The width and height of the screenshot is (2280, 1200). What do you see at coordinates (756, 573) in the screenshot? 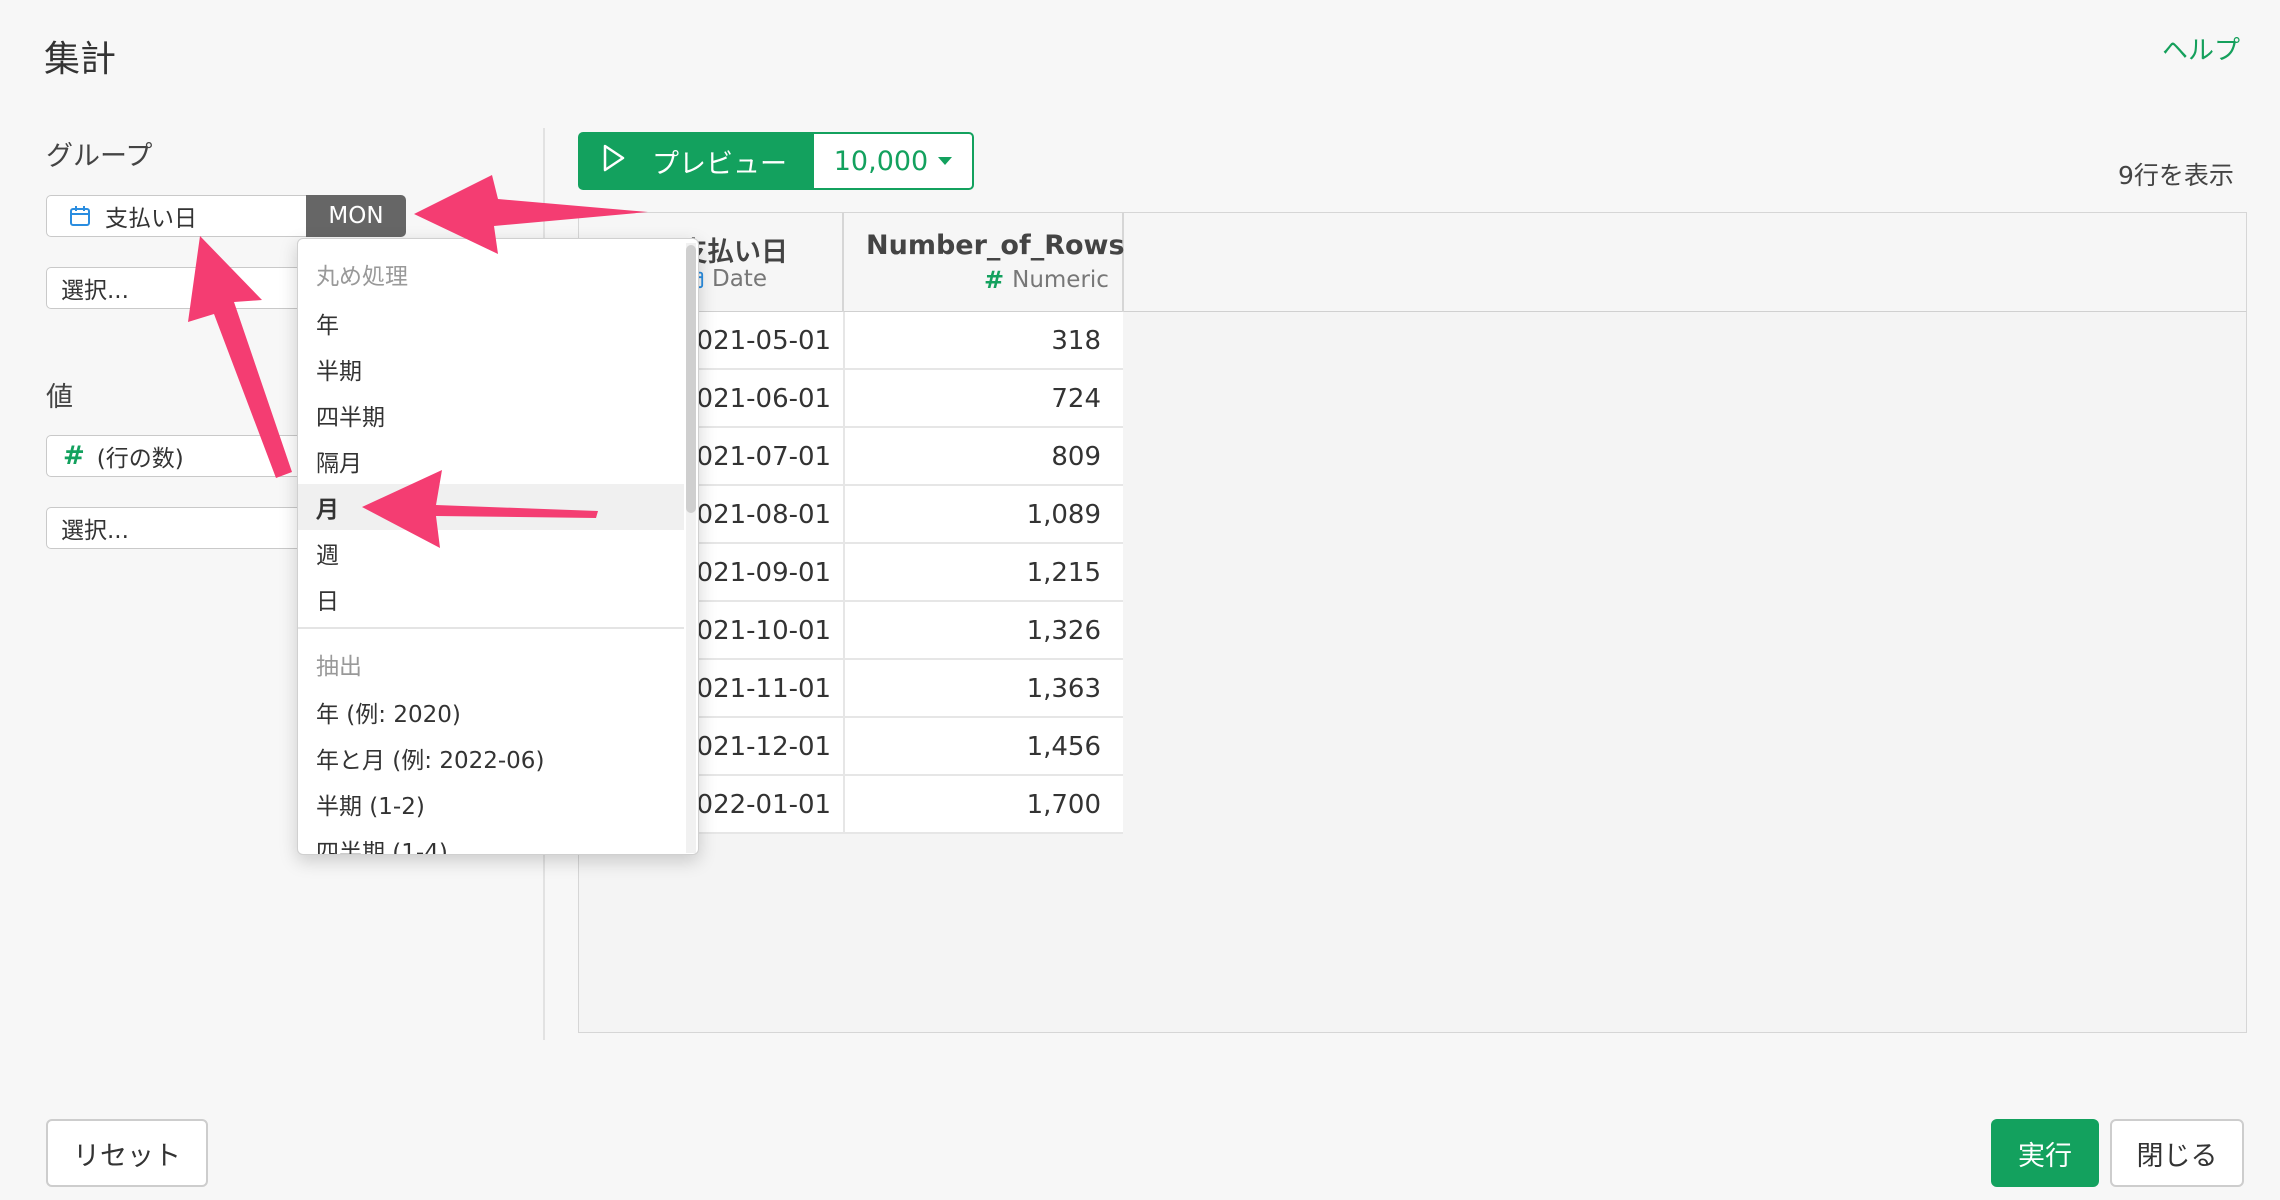
I see `cell-payment-date: 2021-09-01` at bounding box center [756, 573].